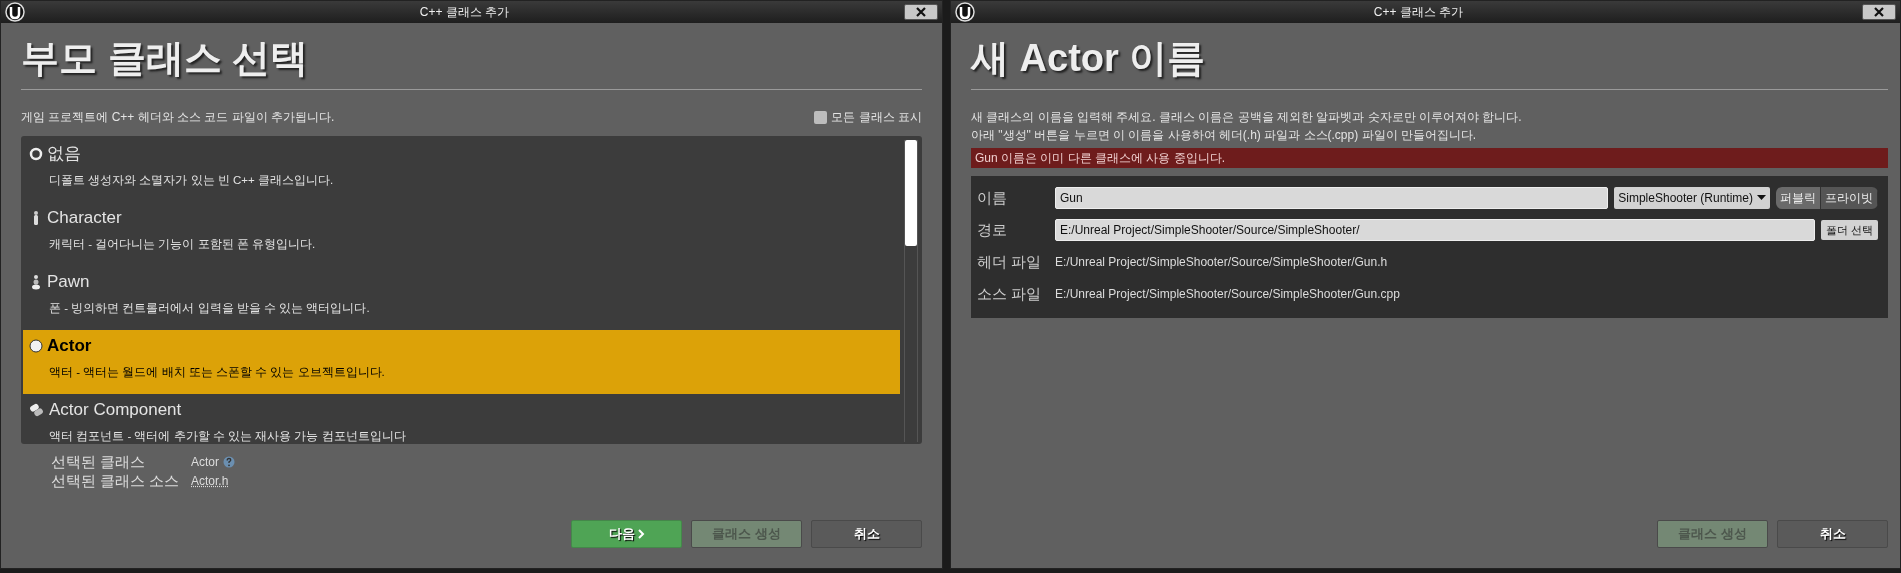  I want to click on class-list-item: Character 캐릭터 - 걸어다니는 기능이 포함된 폰 유형입니다., so click(461, 234).